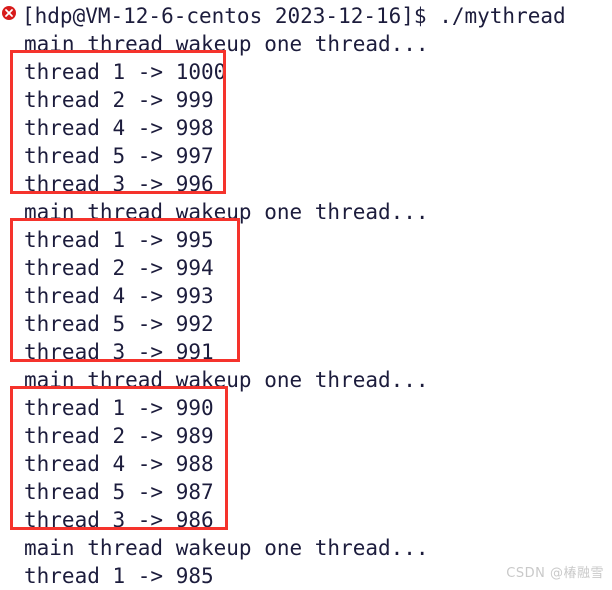 This screenshot has width=612, height=590. What do you see at coordinates (119, 296) in the screenshot?
I see `terminal-line: thread 4 -> 993` at bounding box center [119, 296].